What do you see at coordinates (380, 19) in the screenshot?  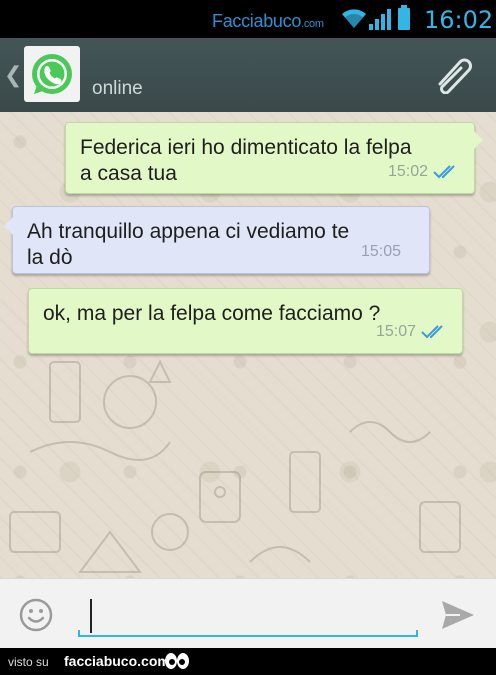 I see `signal-icon` at bounding box center [380, 19].